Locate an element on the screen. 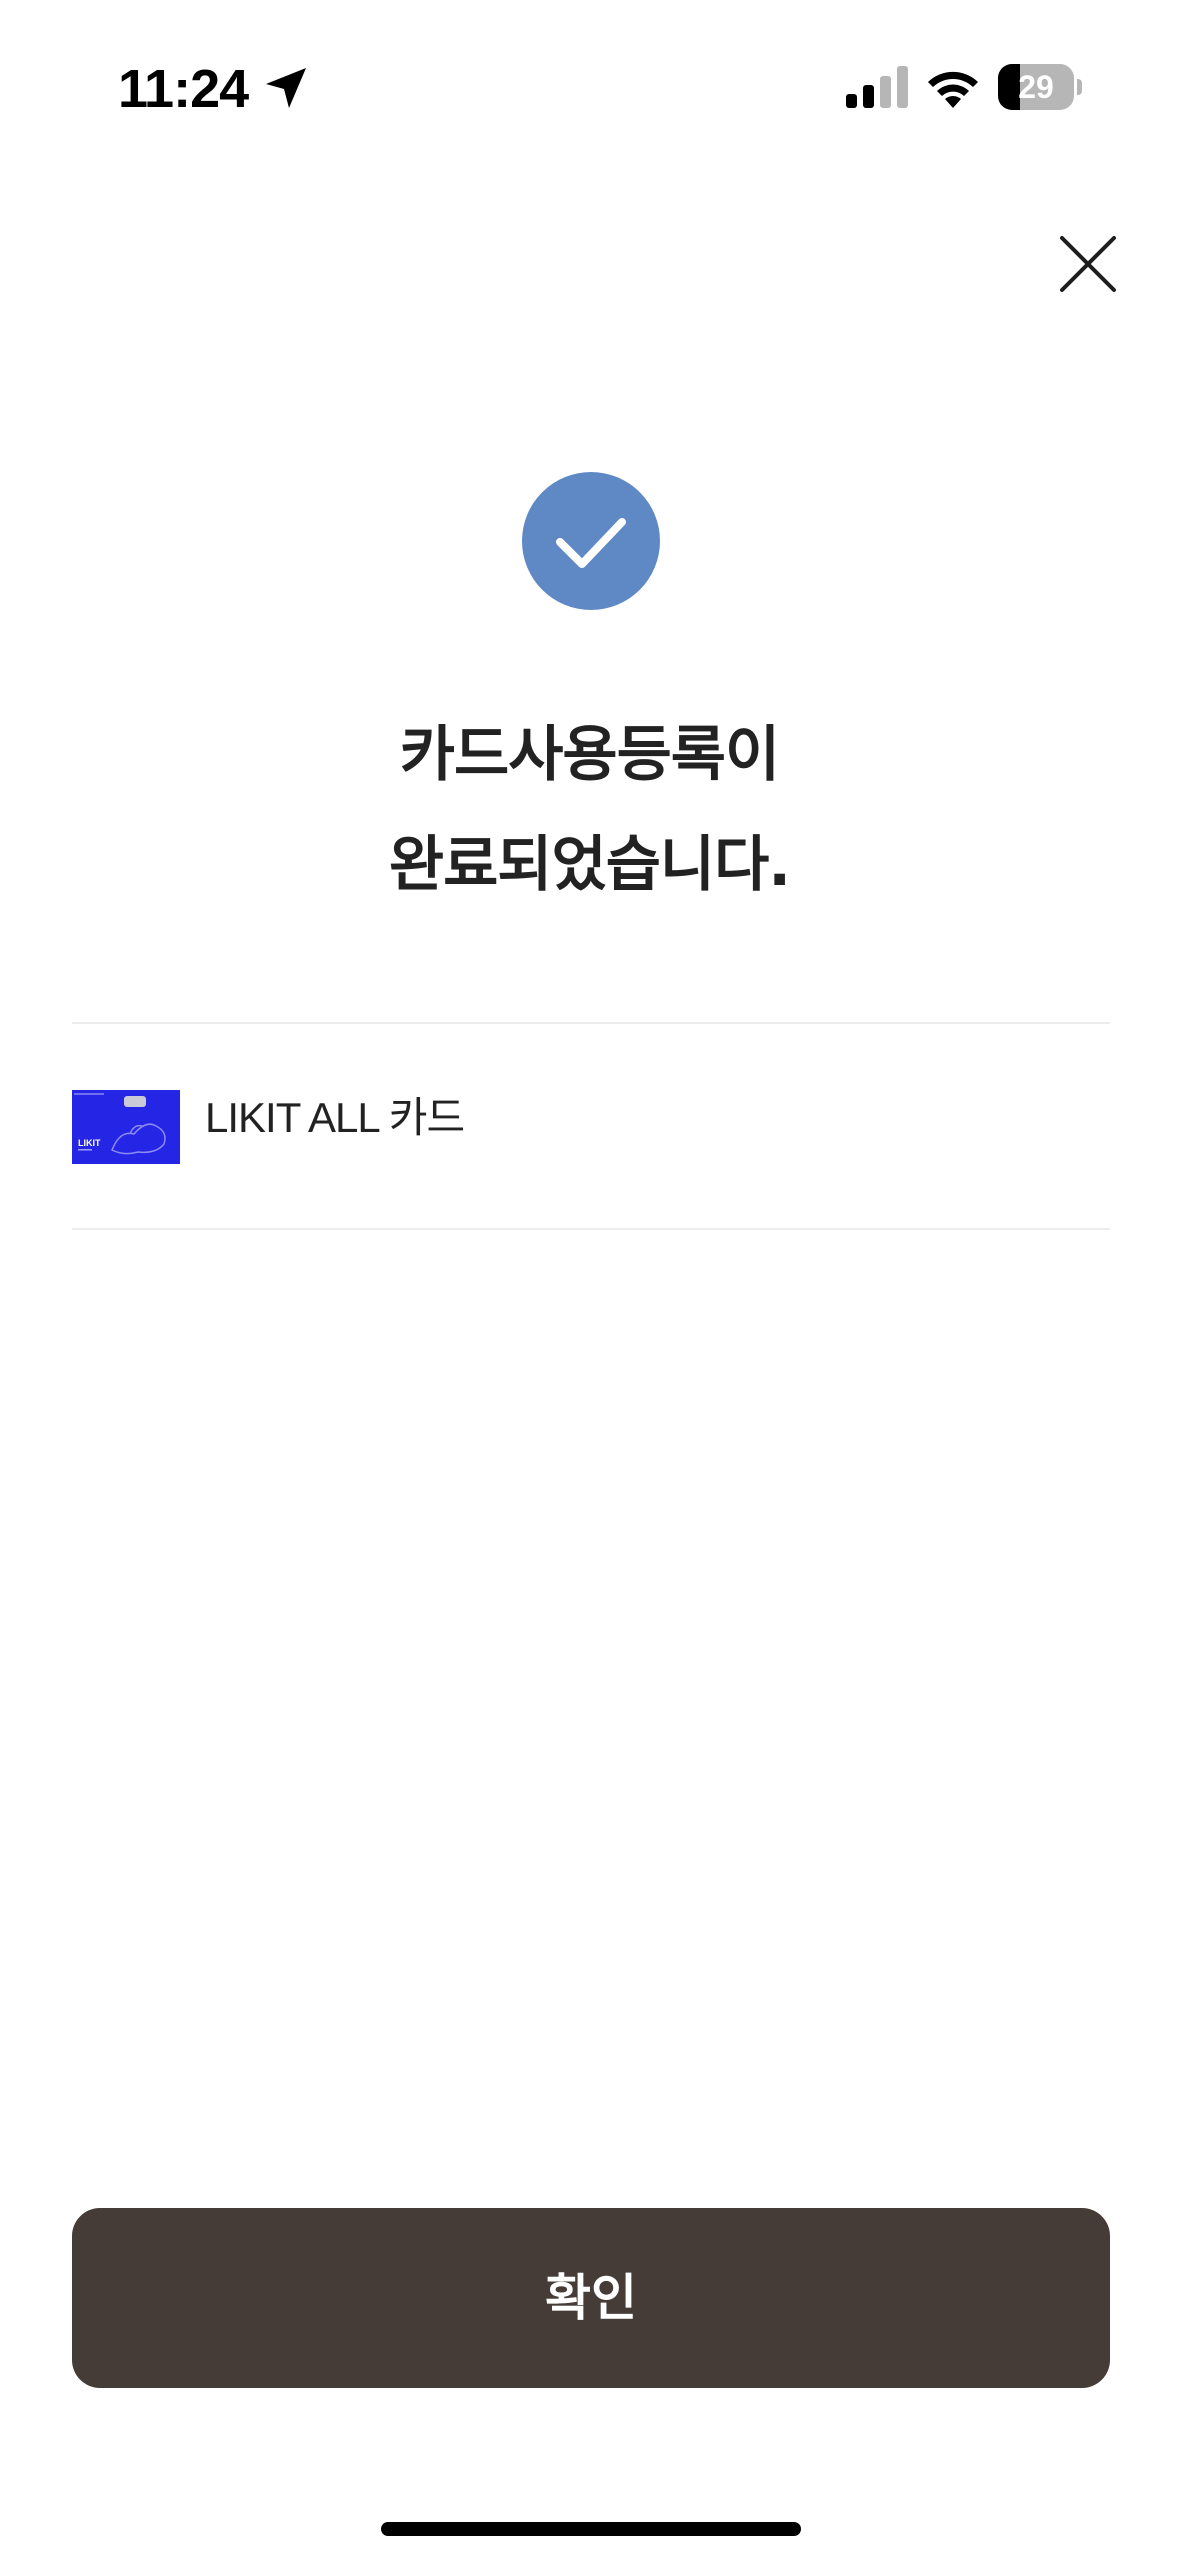 The image size is (1179, 2556). status-time: 11:24 is located at coordinates (183, 89).